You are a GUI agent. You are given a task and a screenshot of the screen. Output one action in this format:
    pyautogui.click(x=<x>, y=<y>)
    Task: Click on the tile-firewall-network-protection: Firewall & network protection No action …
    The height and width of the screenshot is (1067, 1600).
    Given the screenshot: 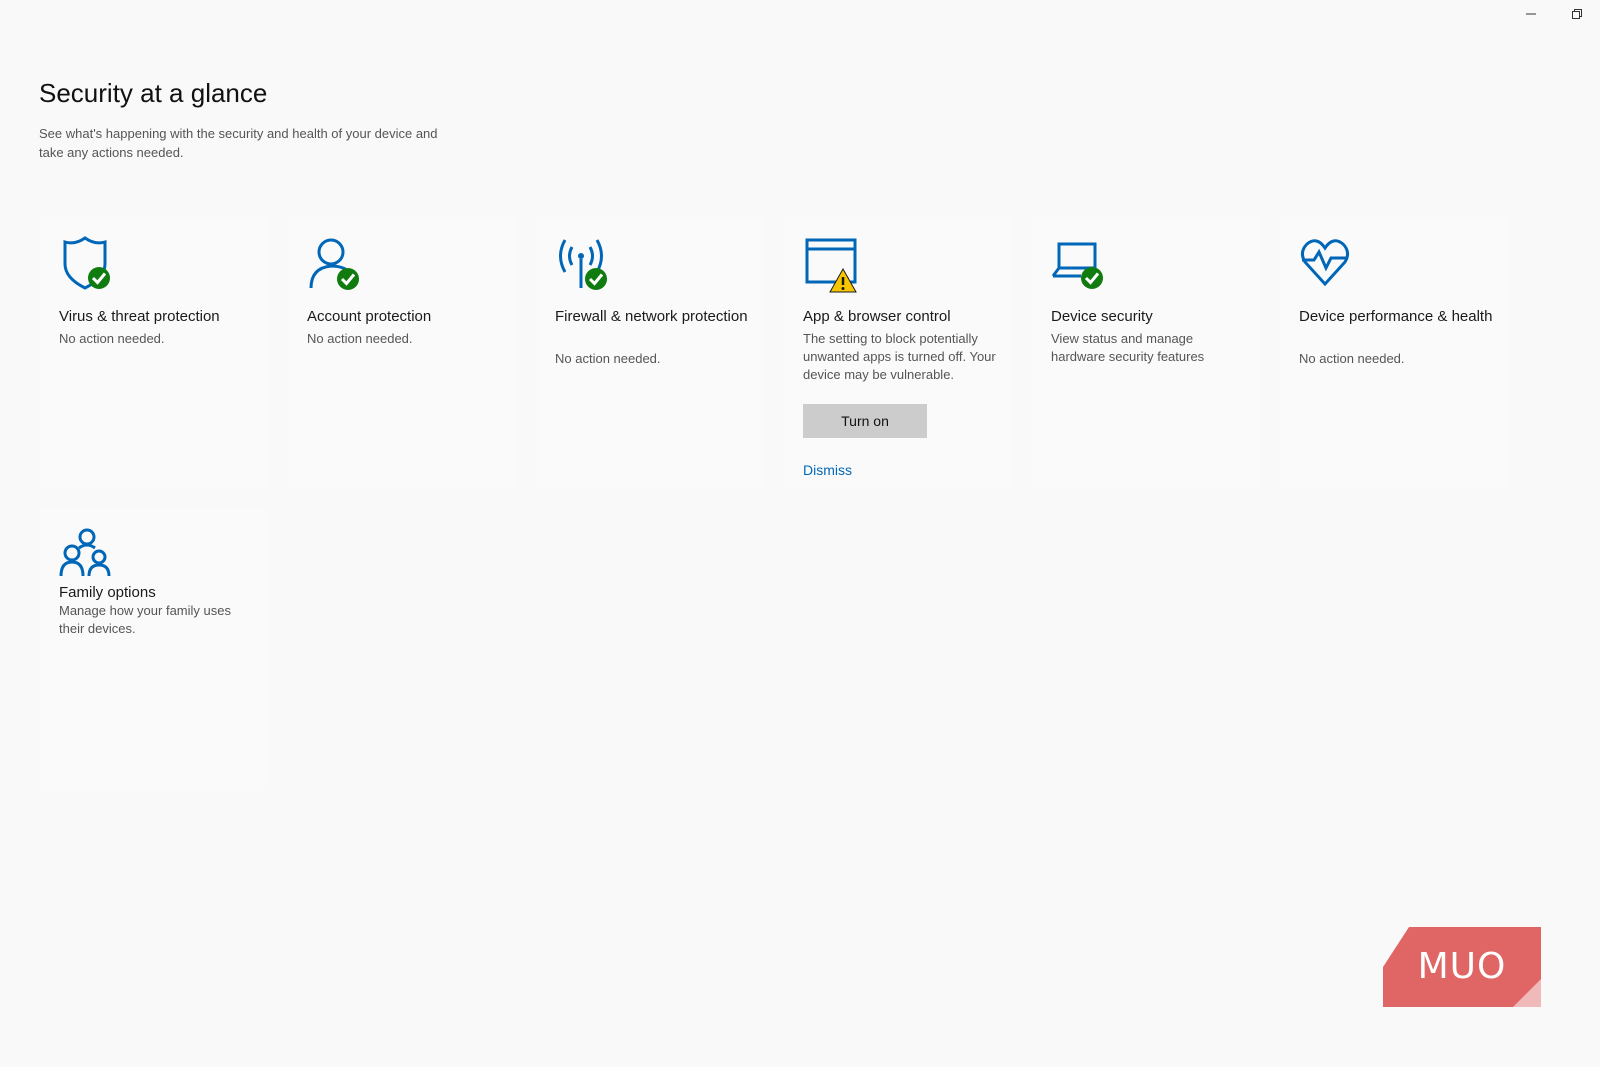 What is the action you would take?
    pyautogui.click(x=649, y=352)
    